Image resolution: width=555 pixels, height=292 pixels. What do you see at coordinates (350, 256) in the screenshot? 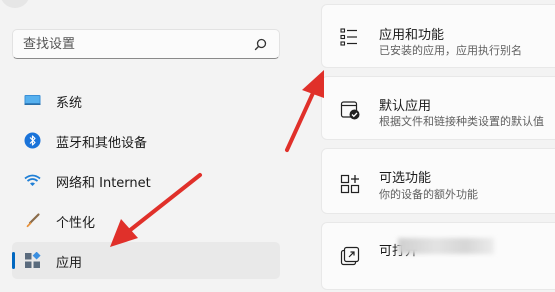
I see `open-with-icon` at bounding box center [350, 256].